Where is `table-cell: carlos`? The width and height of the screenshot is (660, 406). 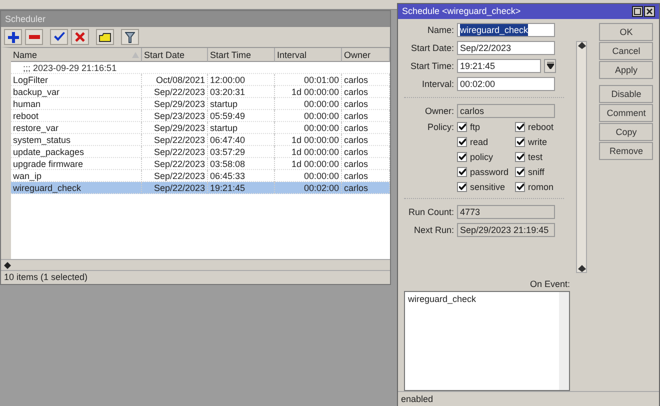 table-cell: carlos is located at coordinates (366, 188).